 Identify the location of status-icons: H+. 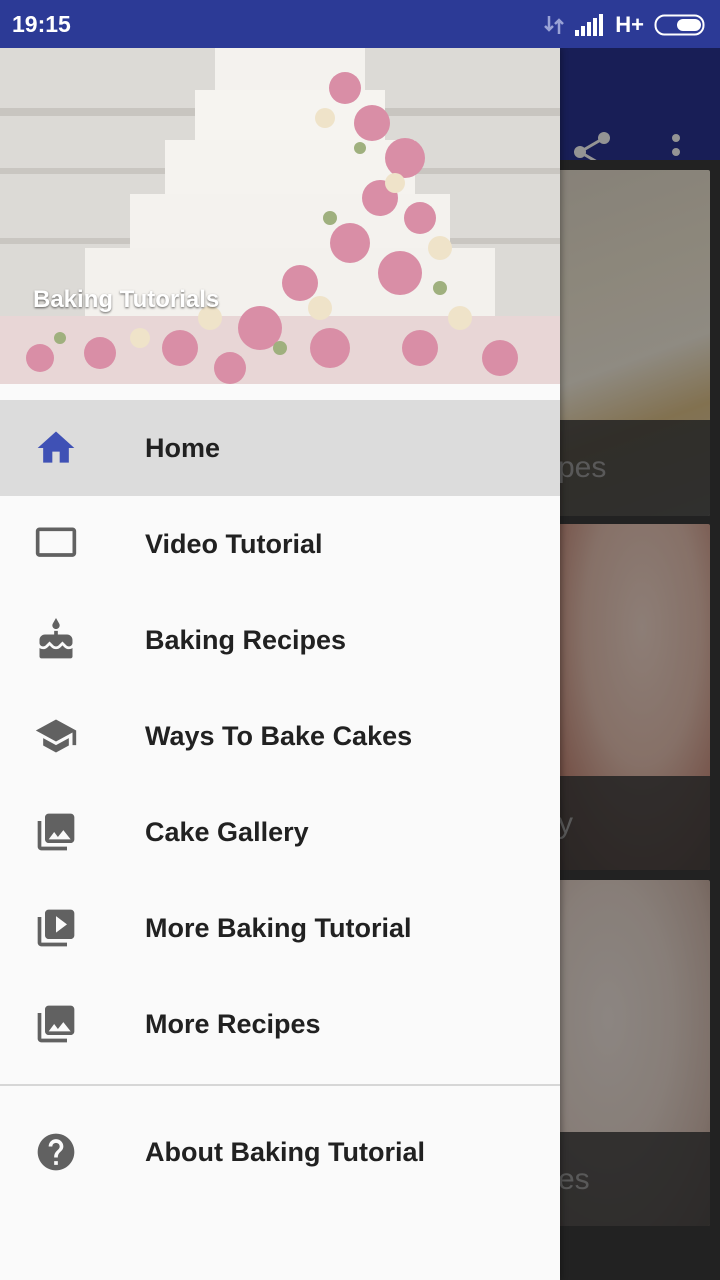
(625, 25).